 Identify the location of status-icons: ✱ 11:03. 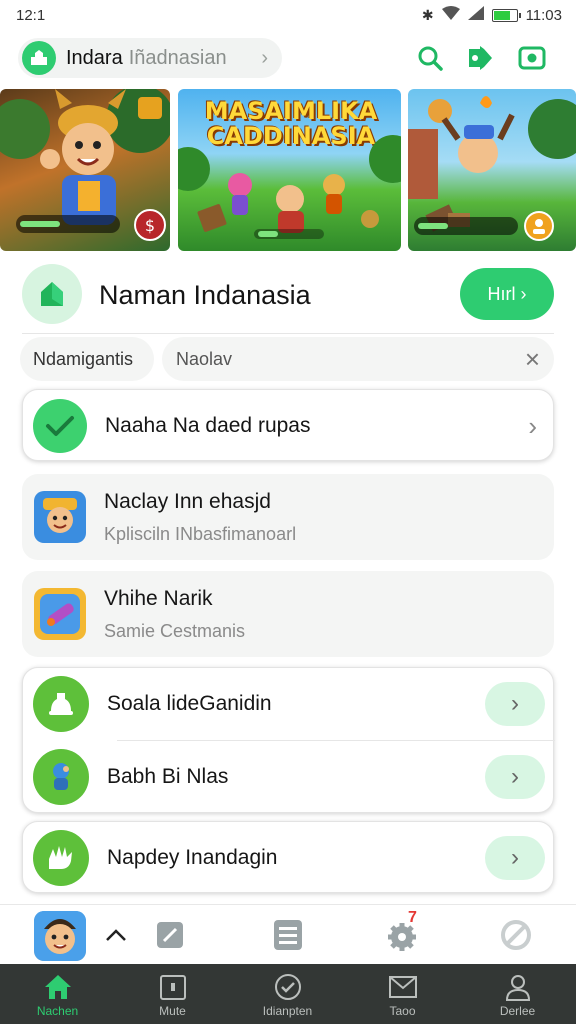
(492, 15).